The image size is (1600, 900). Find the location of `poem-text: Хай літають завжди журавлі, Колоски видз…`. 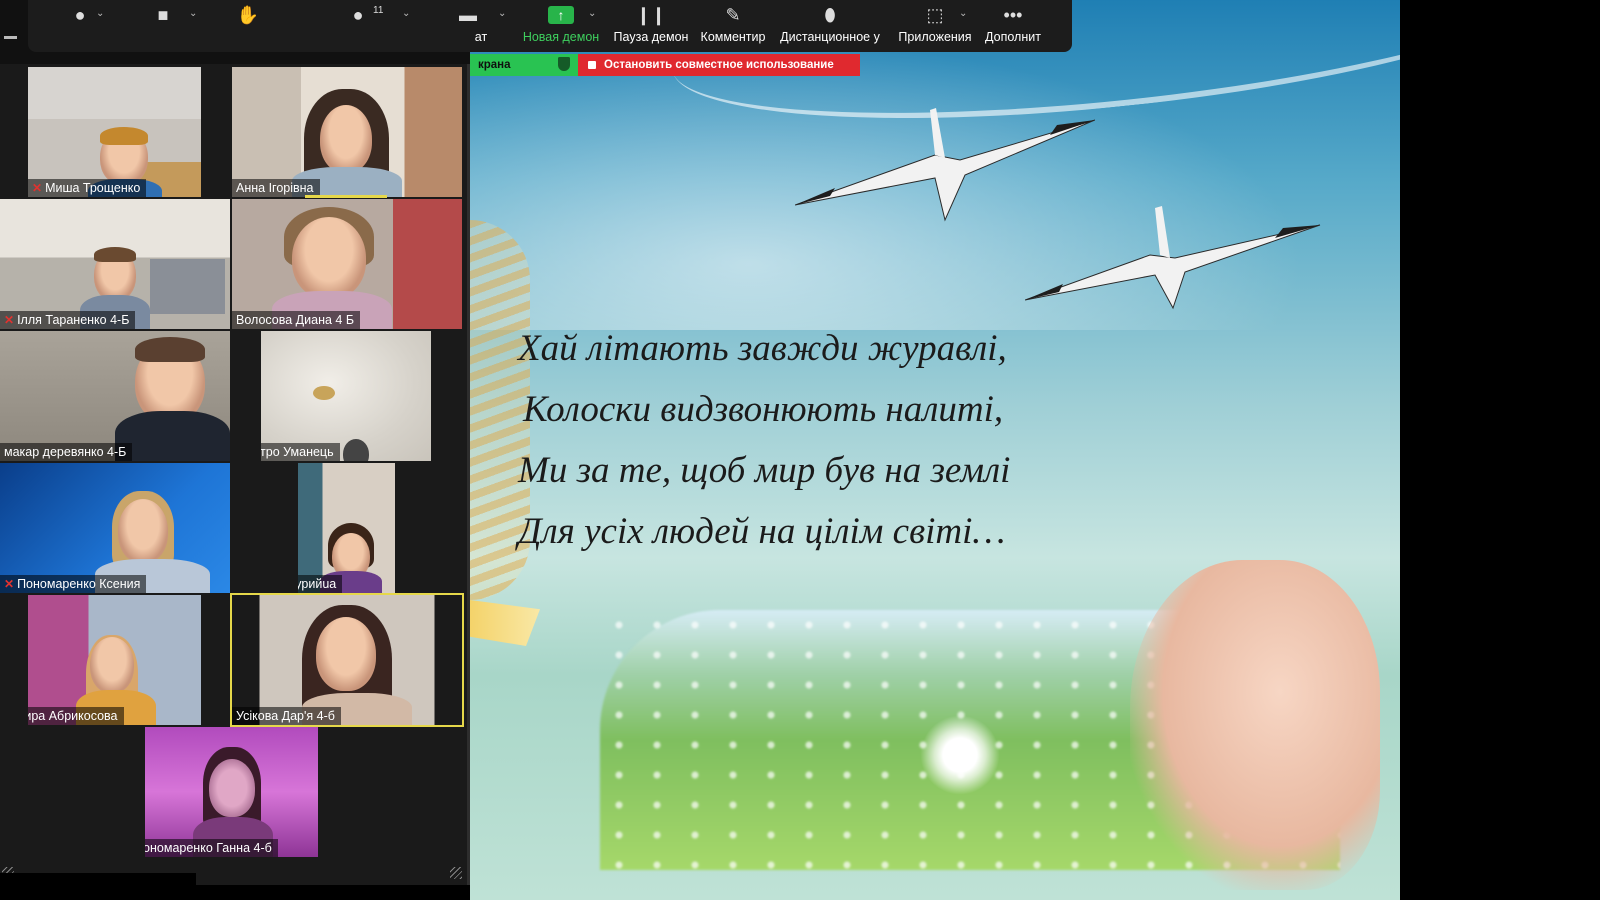

poem-text: Хай літають завжди журавлі, Колоски видз… is located at coordinates (818, 440).